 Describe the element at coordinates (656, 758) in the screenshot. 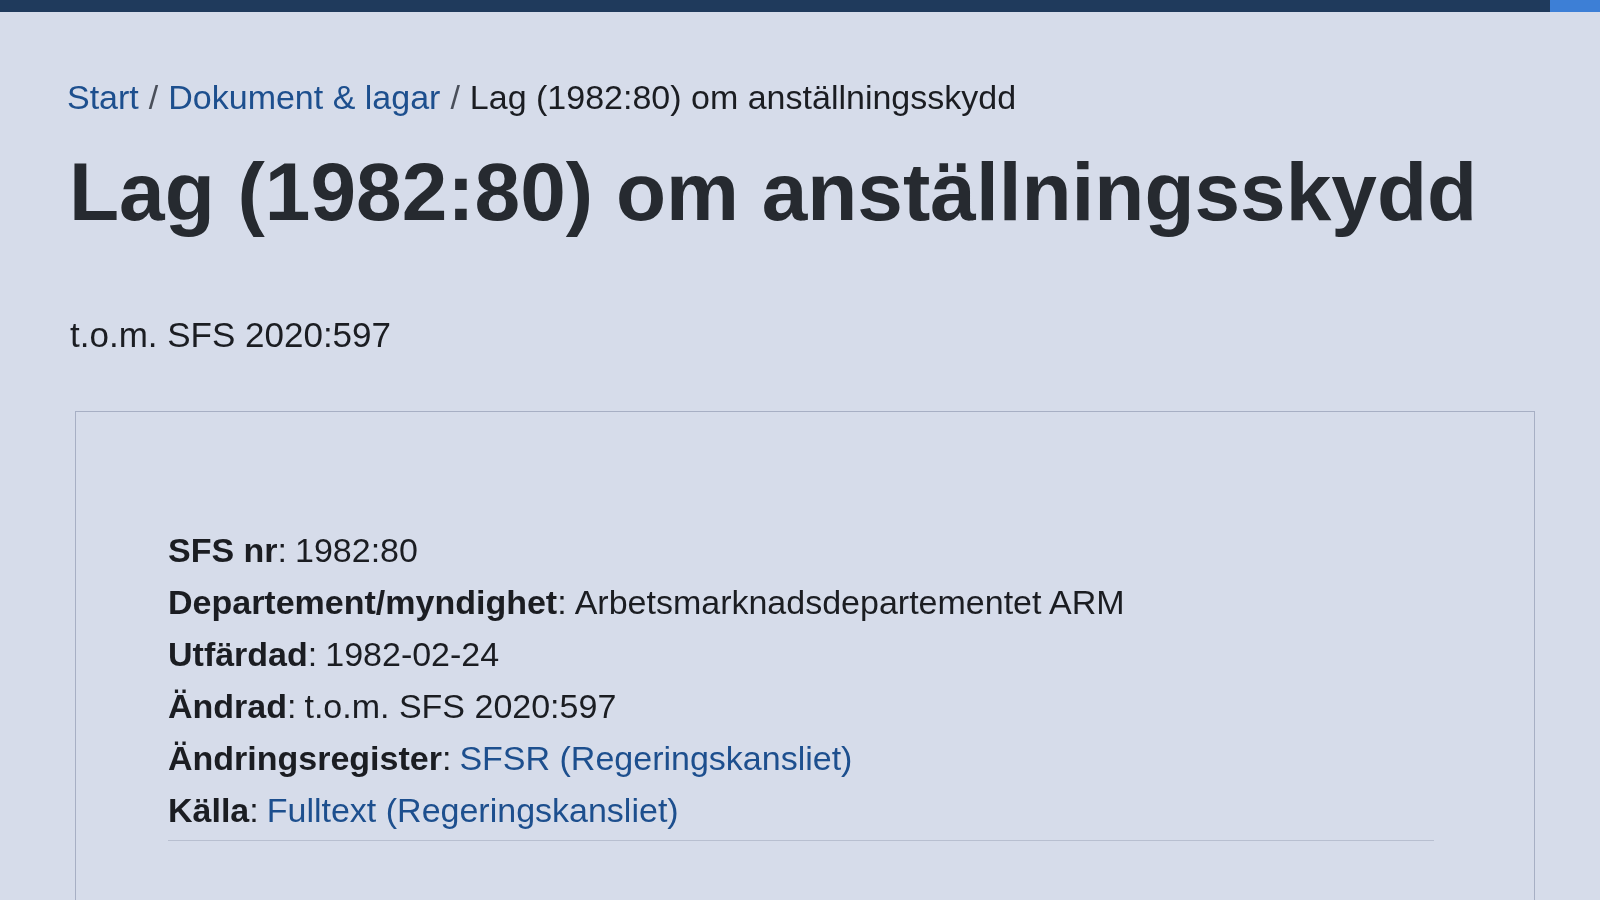

I see `field-link: SFSR (Regeringskansliet)` at that location.